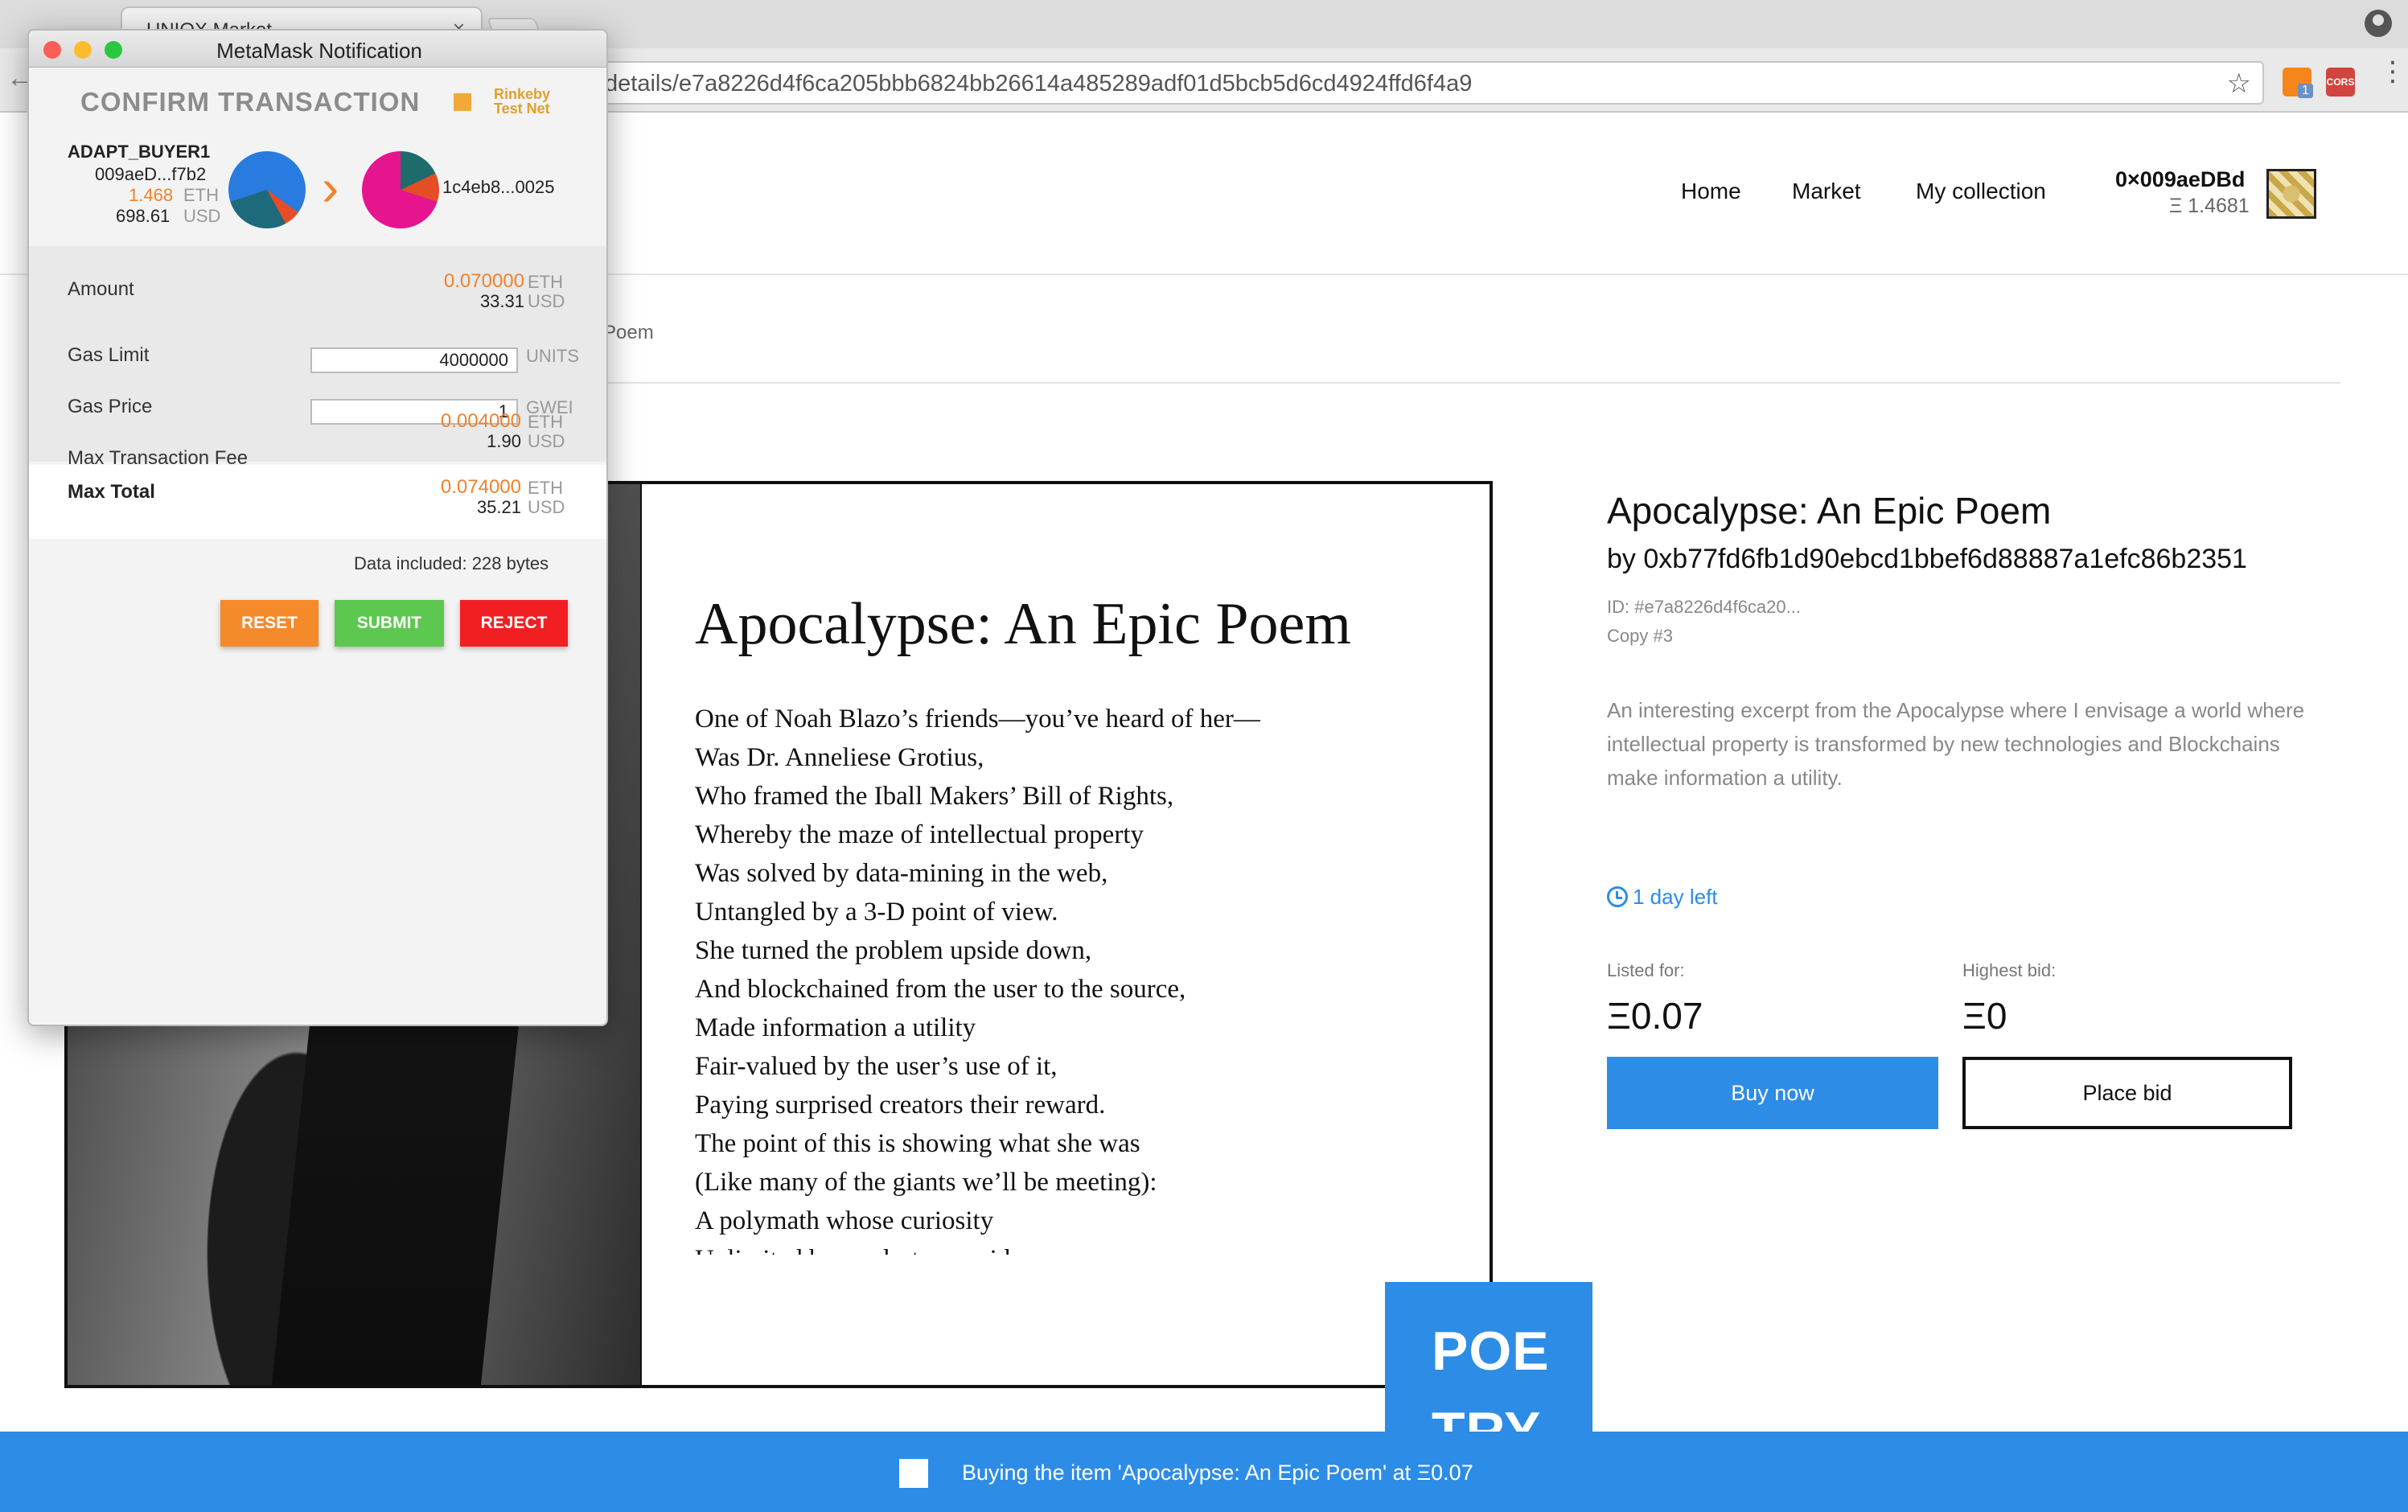 The image size is (2408, 1512). I want to click on place-bid-button: Place bid, so click(2127, 1093).